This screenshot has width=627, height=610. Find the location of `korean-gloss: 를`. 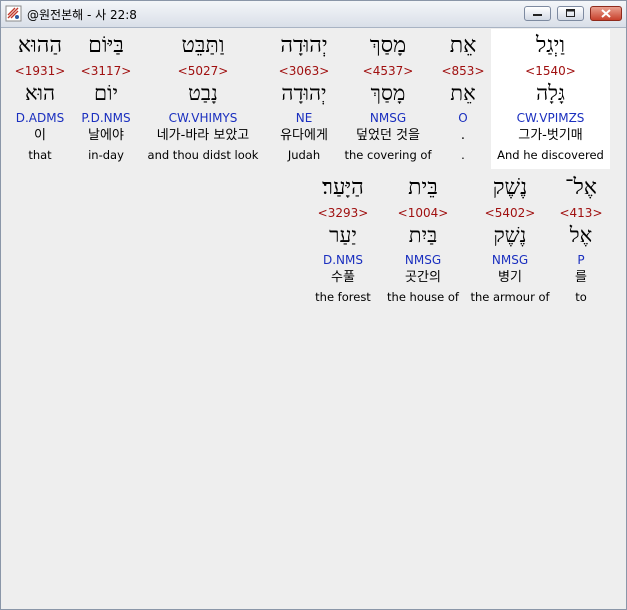

korean-gloss: 를 is located at coordinates (581, 277).